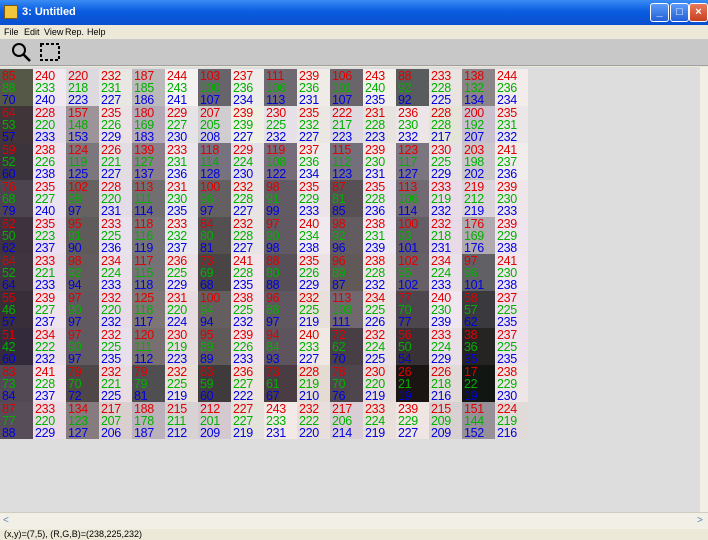  What do you see at coordinates (346, 420) in the screenshot?
I see `pixel-cell: 217 206 214` at bounding box center [346, 420].